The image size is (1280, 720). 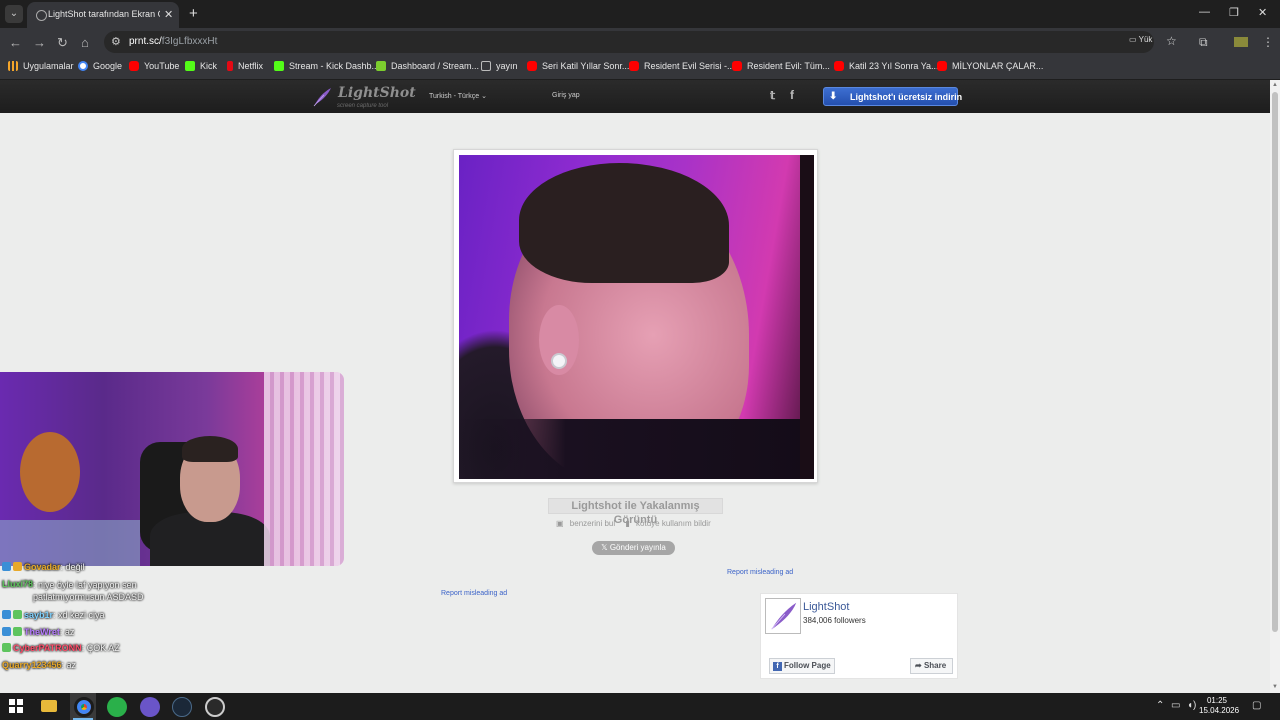 What do you see at coordinates (172, 469) in the screenshot?
I see `streamer-webcam` at bounding box center [172, 469].